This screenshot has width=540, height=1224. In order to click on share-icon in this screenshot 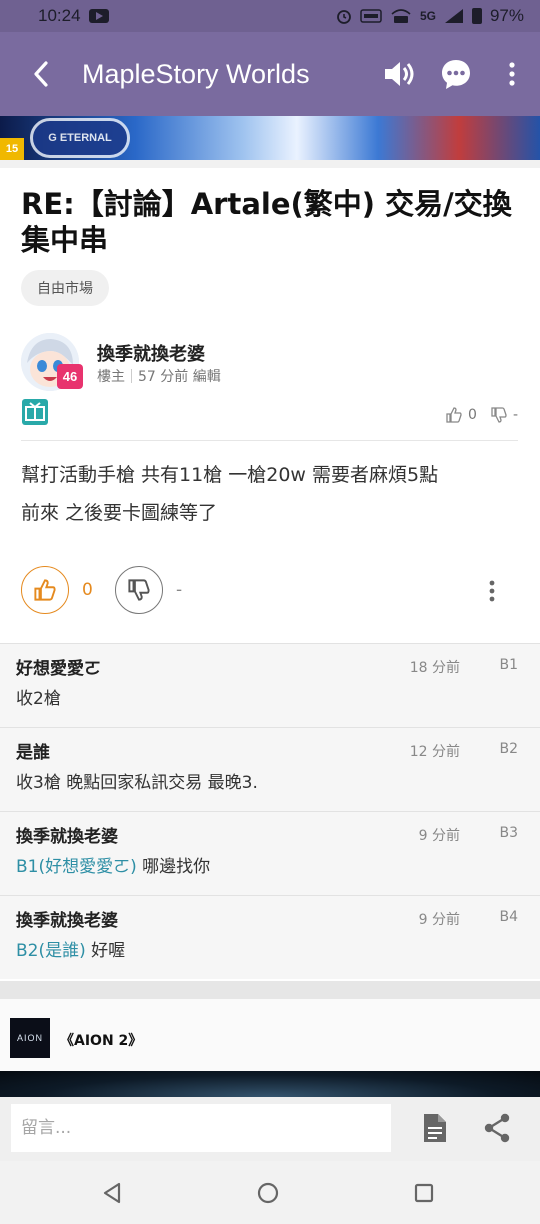, I will do `click(497, 1128)`.